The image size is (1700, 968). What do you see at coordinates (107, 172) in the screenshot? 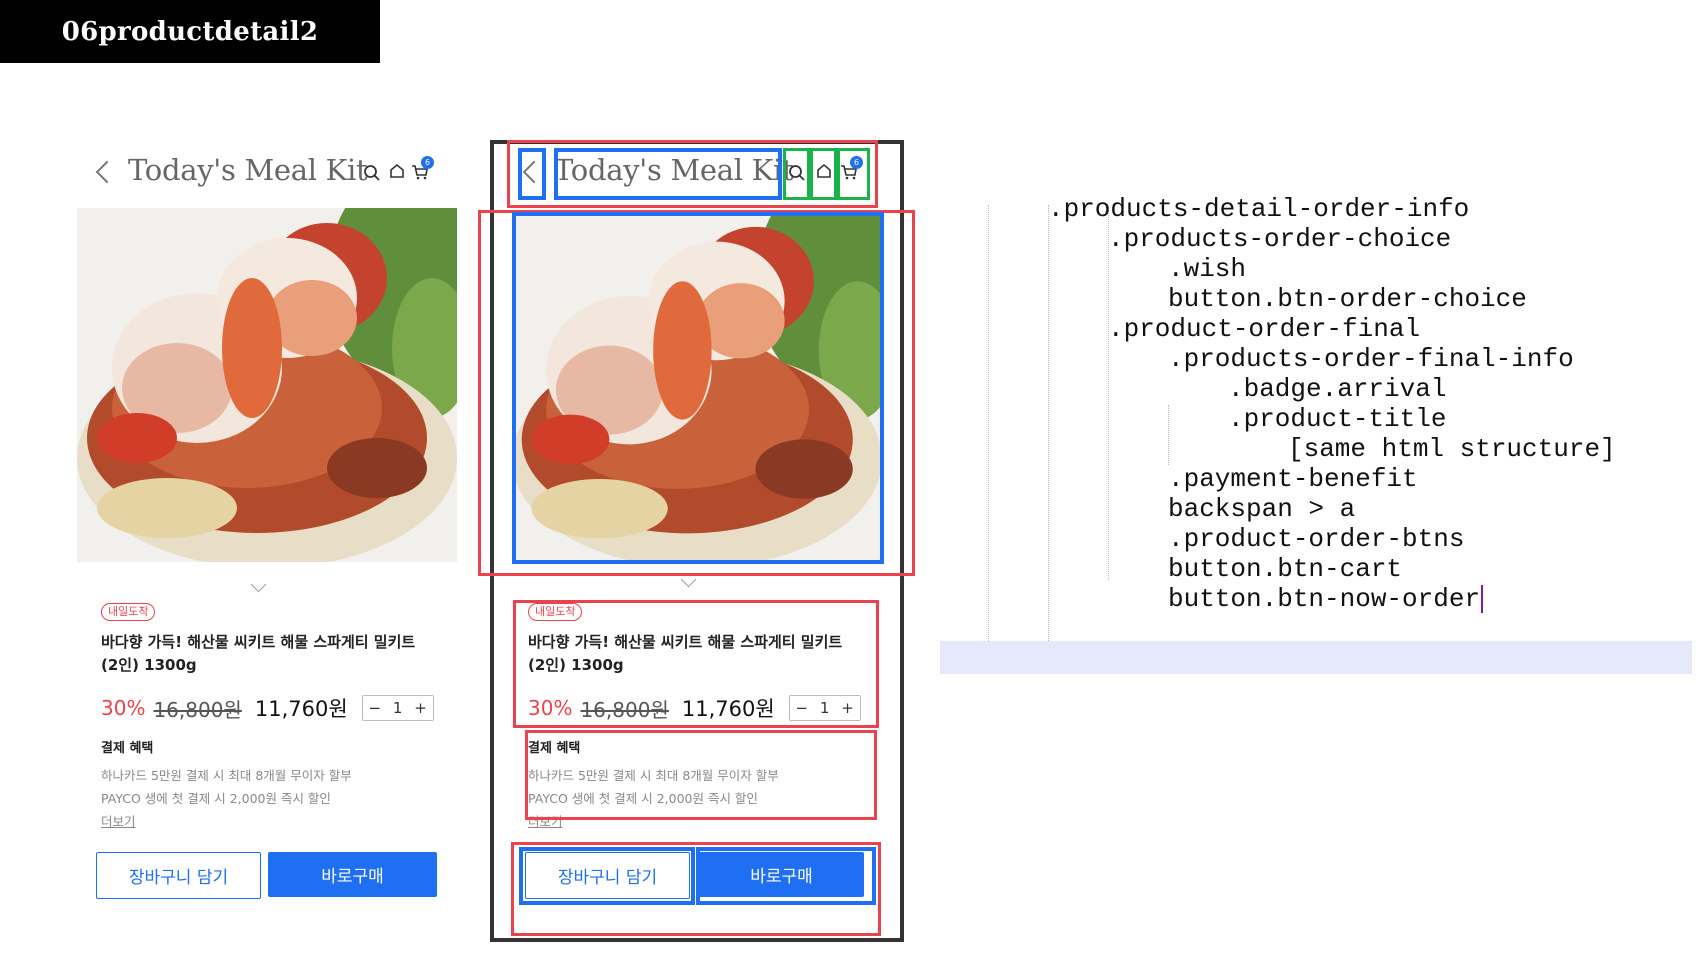
I see `back-chevron-icon` at bounding box center [107, 172].